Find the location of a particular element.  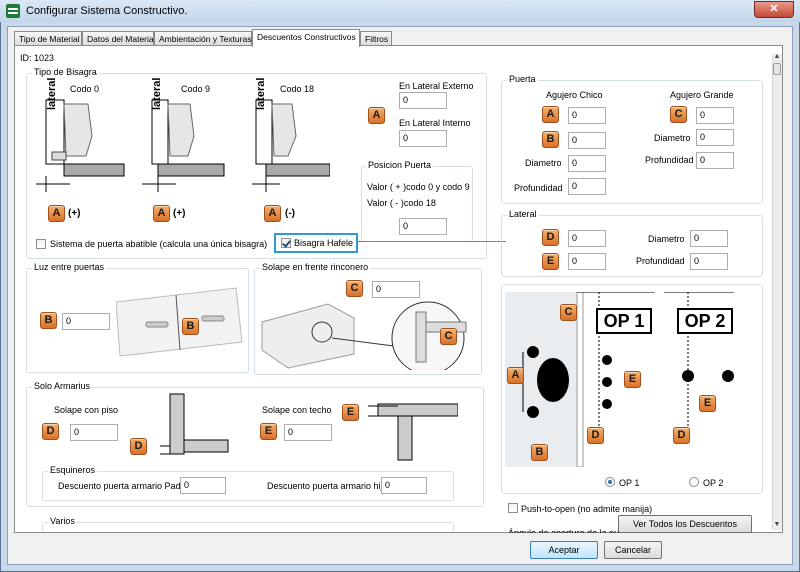

op1-radio-label: OP 1 is located at coordinates (629, 483).